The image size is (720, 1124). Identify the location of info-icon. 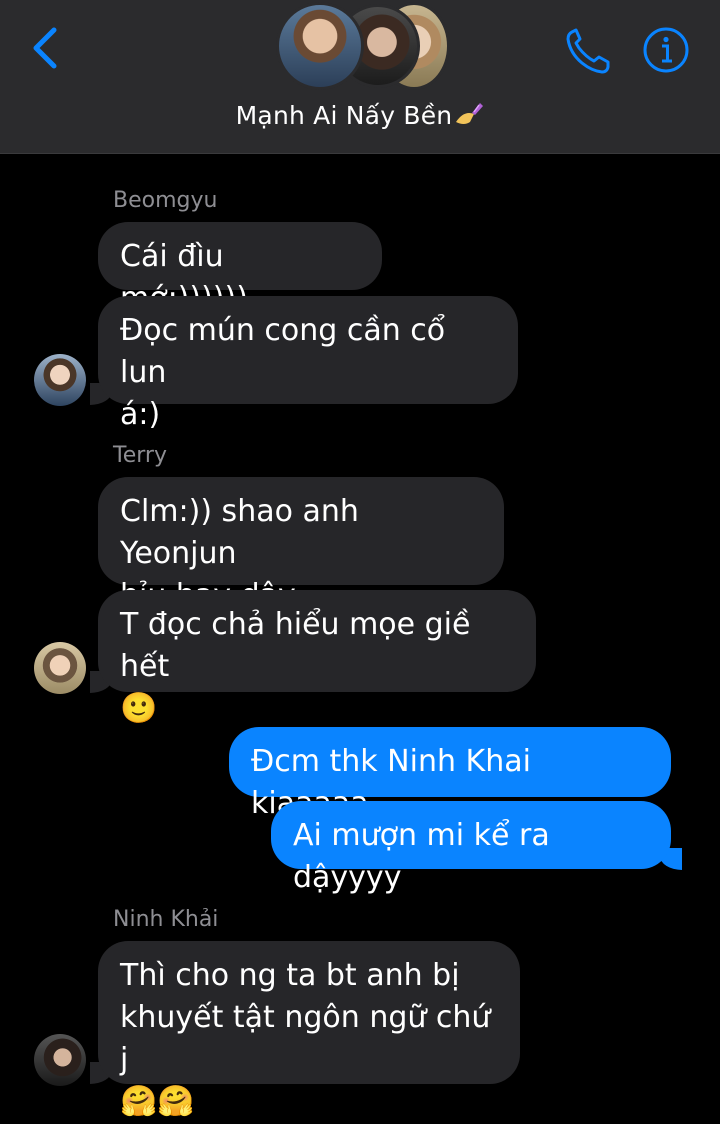
(666, 50).